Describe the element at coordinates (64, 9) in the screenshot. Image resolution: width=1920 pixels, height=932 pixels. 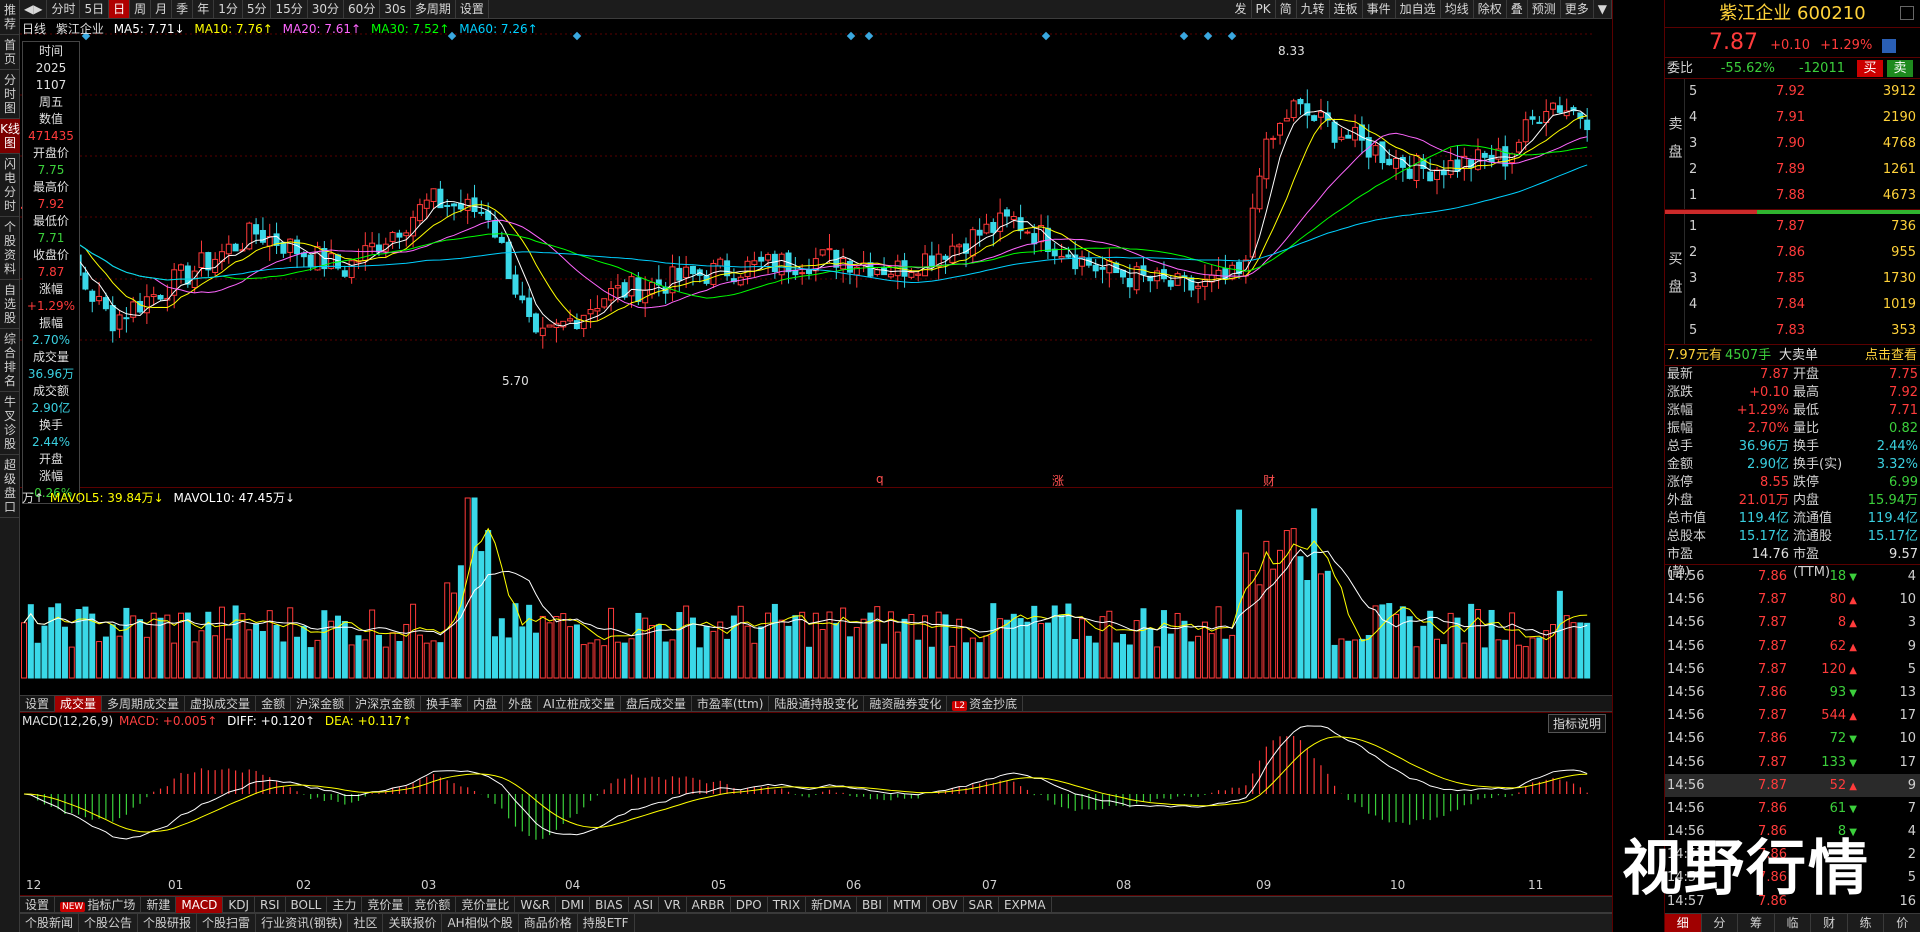
I see `period-tab-0: 分时` at that location.